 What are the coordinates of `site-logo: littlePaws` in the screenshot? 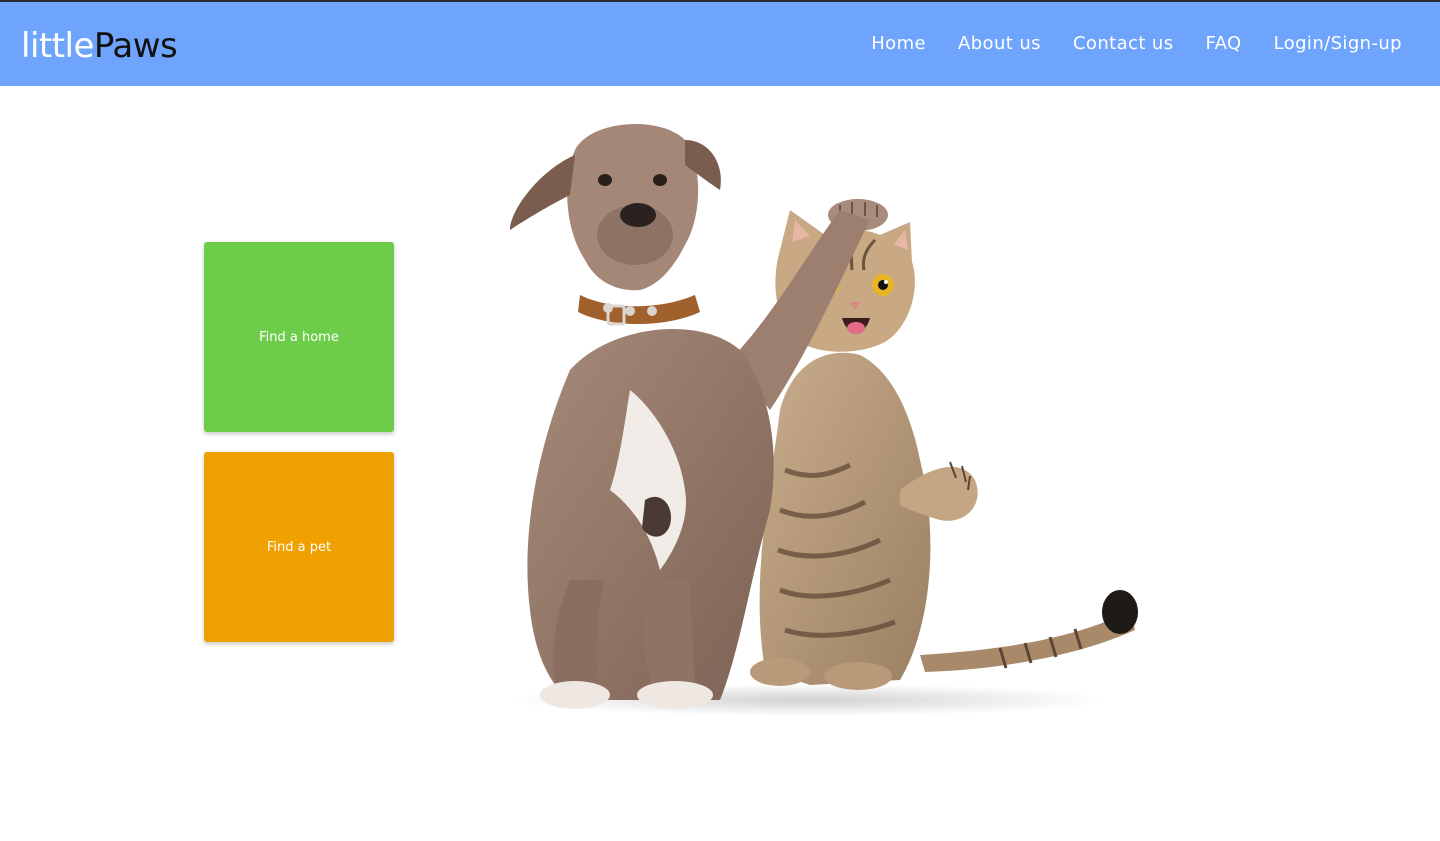 It's located at (99, 46).